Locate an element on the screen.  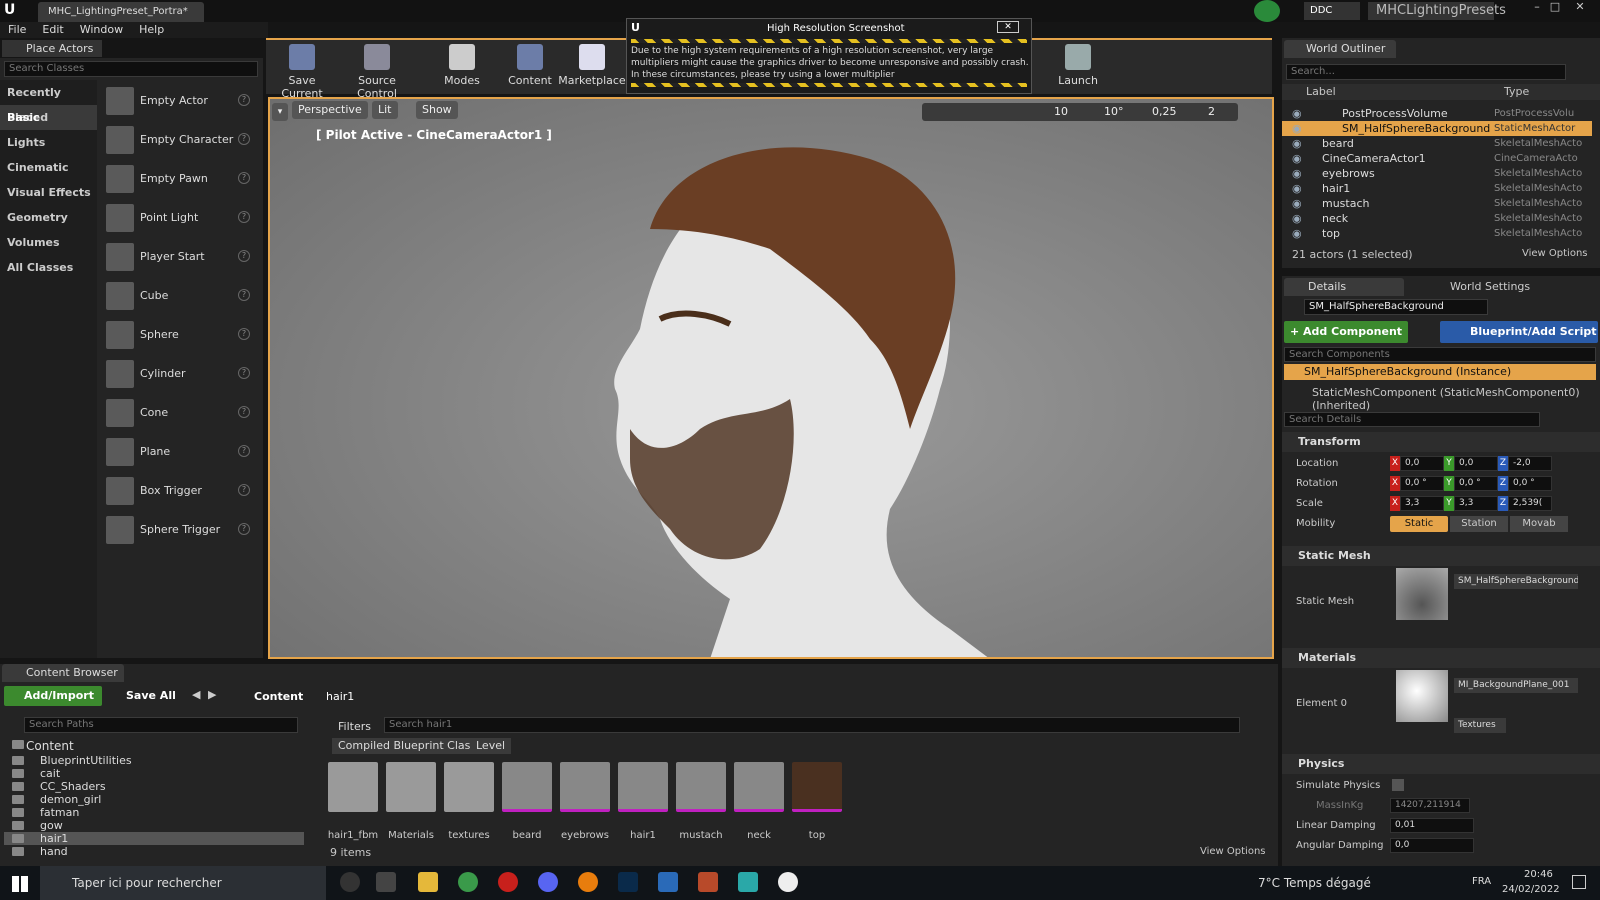
static-mesh-thumbnail is located at coordinates (1422, 594).